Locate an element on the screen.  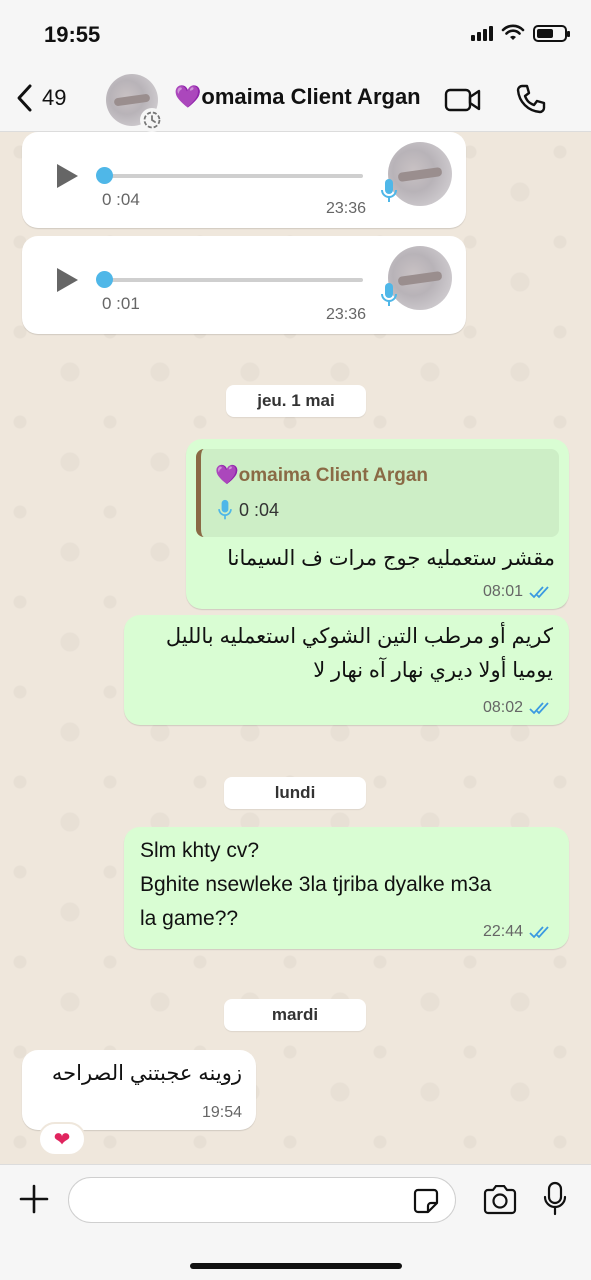
voice-message: 0 :04 23:36 is located at coordinates (244, 180).